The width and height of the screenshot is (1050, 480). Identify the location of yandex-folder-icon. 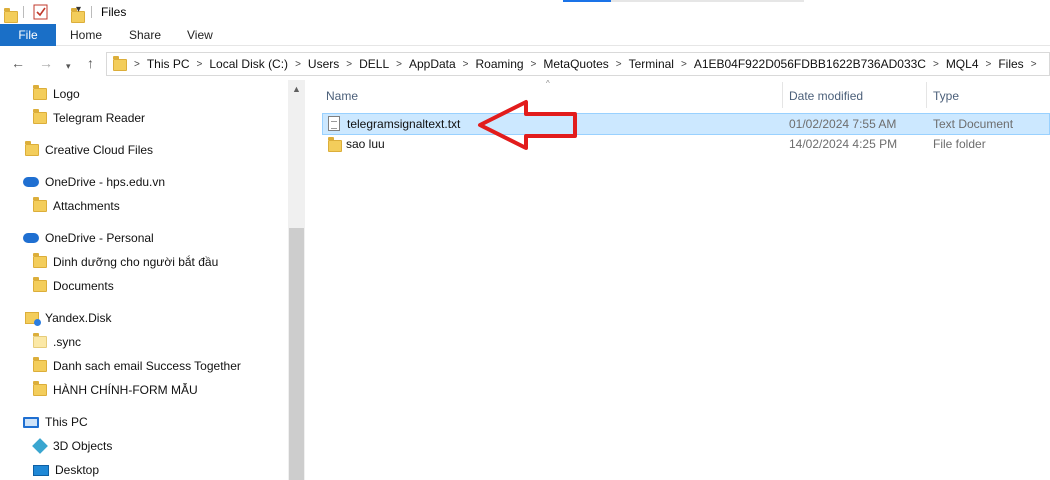
(33, 319).